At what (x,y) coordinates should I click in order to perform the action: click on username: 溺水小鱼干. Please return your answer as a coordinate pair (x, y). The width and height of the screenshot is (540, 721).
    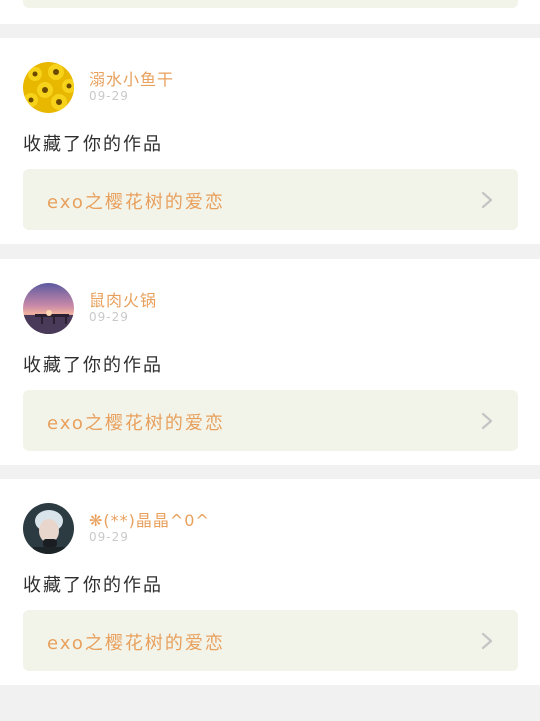
    Looking at the image, I should click on (131, 78).